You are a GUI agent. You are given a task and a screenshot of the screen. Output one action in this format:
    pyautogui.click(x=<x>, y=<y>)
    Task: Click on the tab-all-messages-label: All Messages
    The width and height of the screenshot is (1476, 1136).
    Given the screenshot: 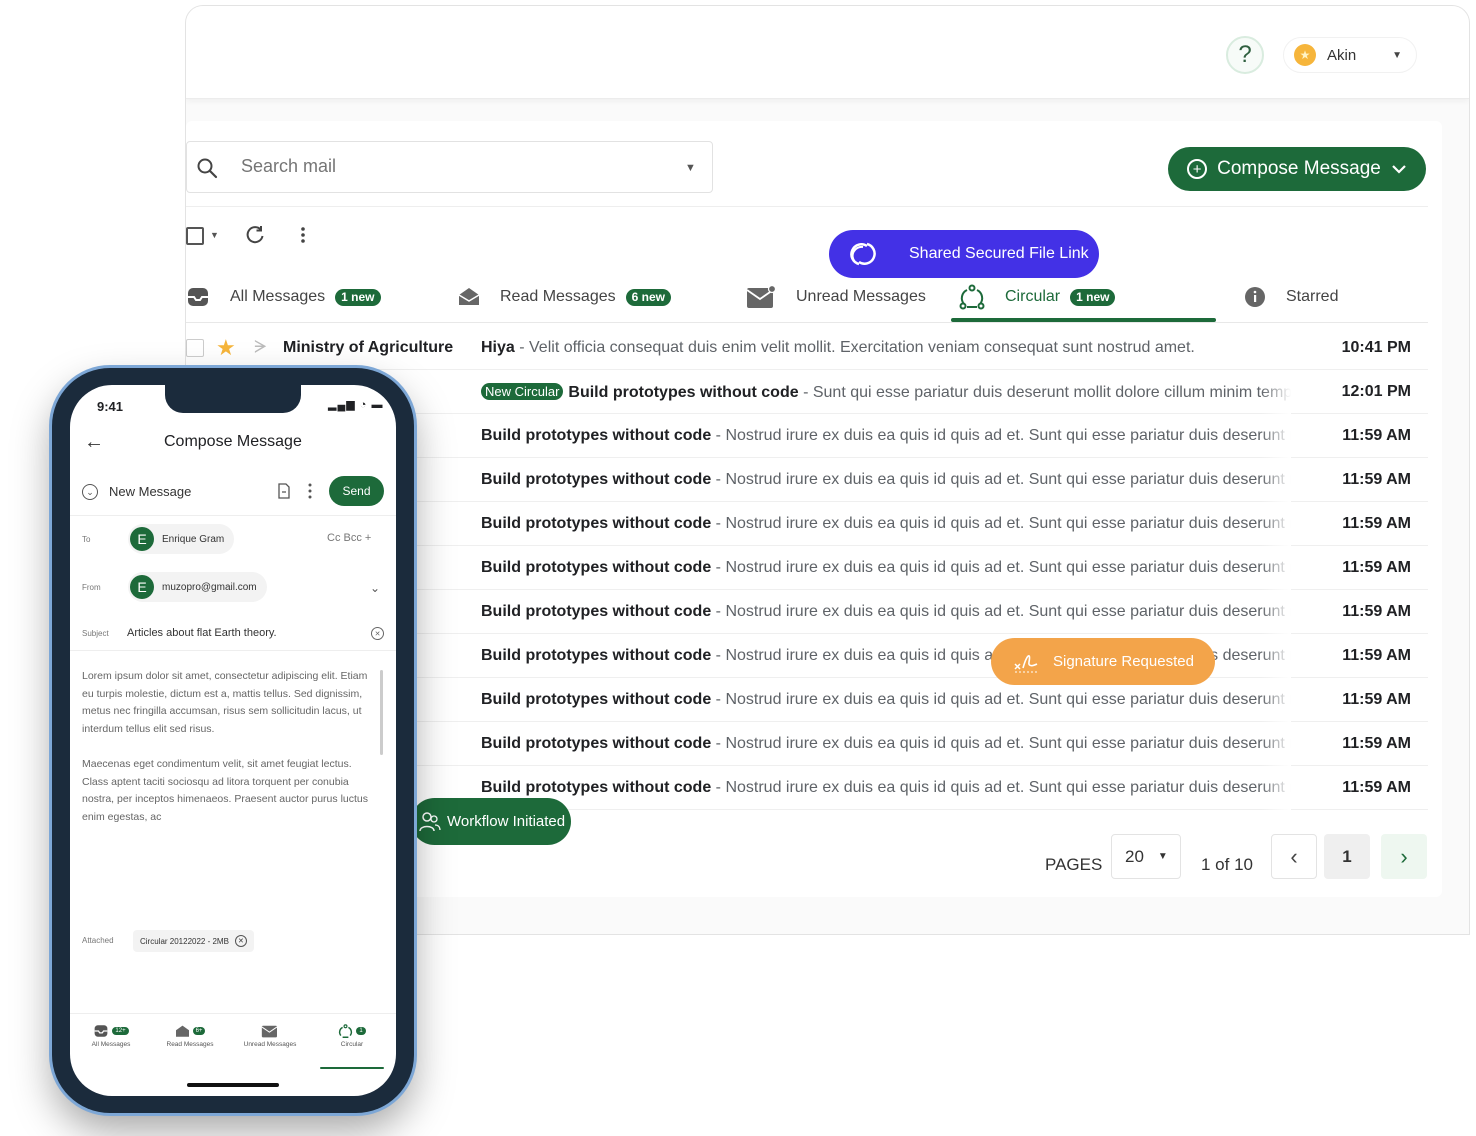 What is the action you would take?
    pyautogui.click(x=278, y=296)
    